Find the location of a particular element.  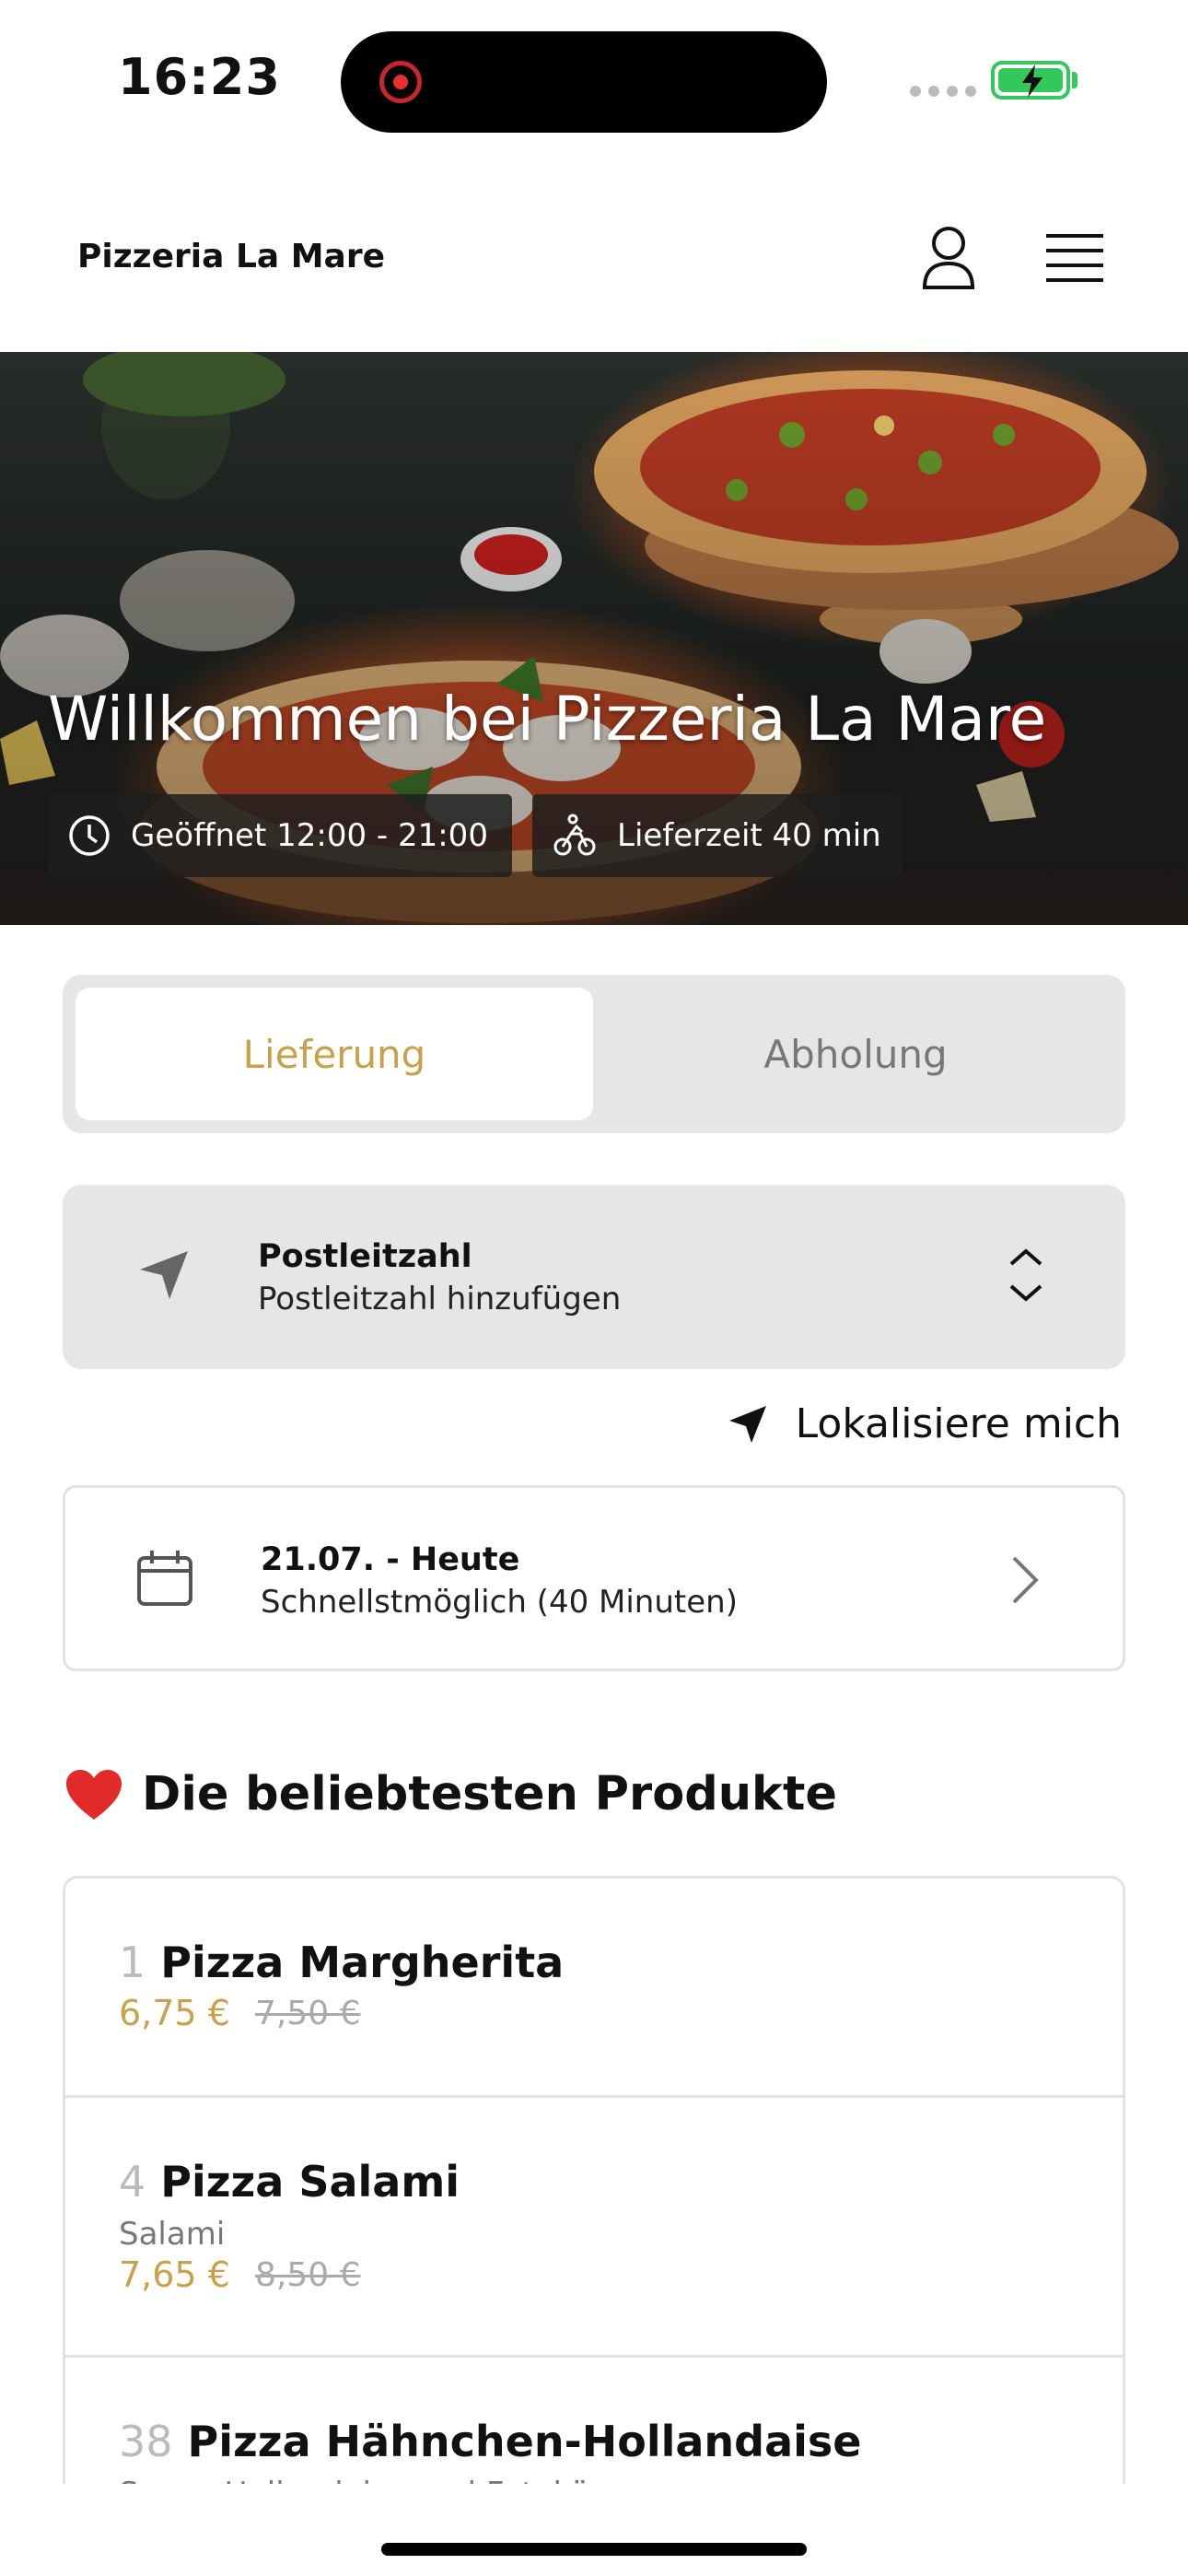

product-price: 7,65 € is located at coordinates (174, 2274).